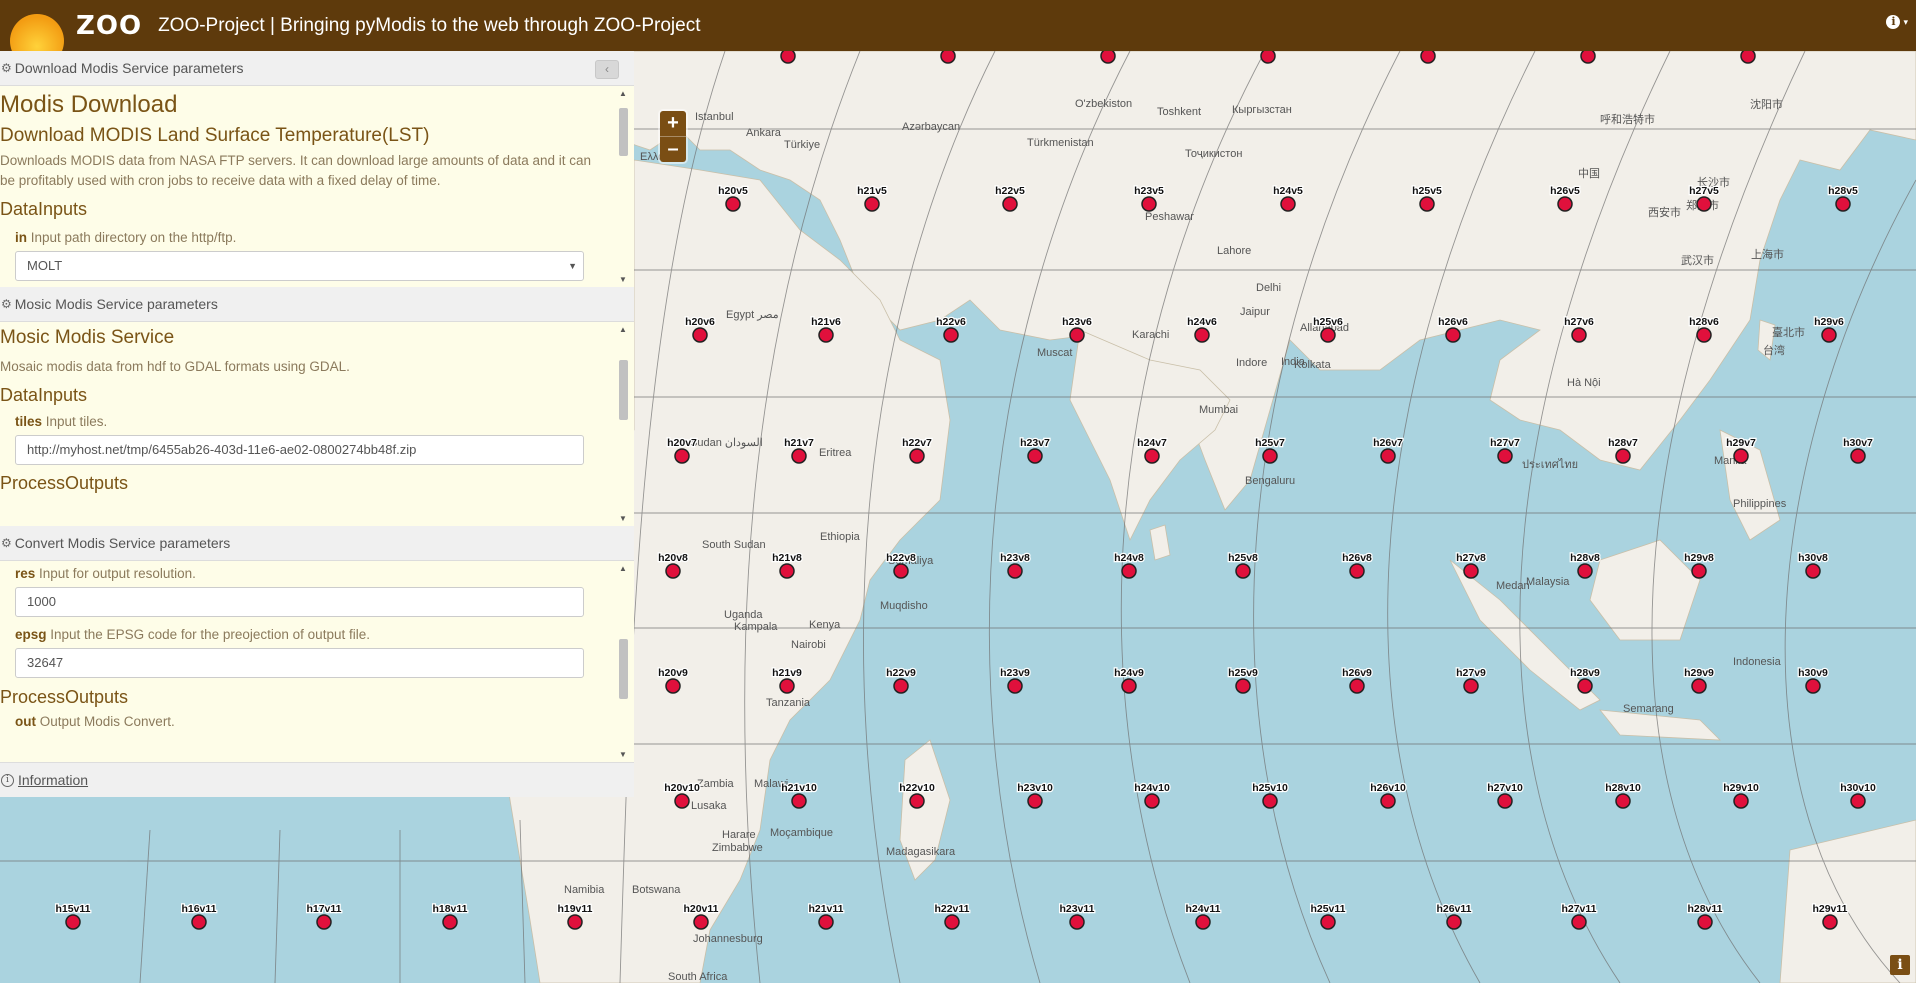 This screenshot has height=983, width=1916. Describe the element at coordinates (1843, 198) in the screenshot. I see `tile-marker-h28v5: h28v5` at that location.